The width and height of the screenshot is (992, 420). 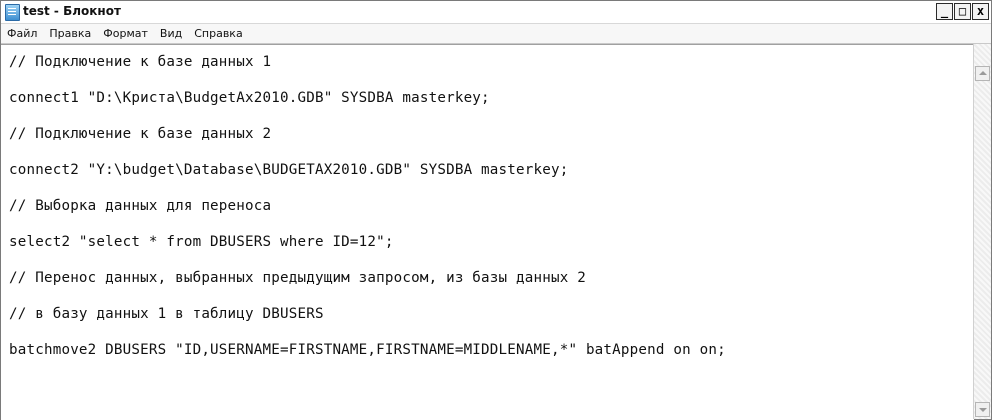 I want to click on text-line: // Подключение к базе данных 2, so click(x=140, y=134).